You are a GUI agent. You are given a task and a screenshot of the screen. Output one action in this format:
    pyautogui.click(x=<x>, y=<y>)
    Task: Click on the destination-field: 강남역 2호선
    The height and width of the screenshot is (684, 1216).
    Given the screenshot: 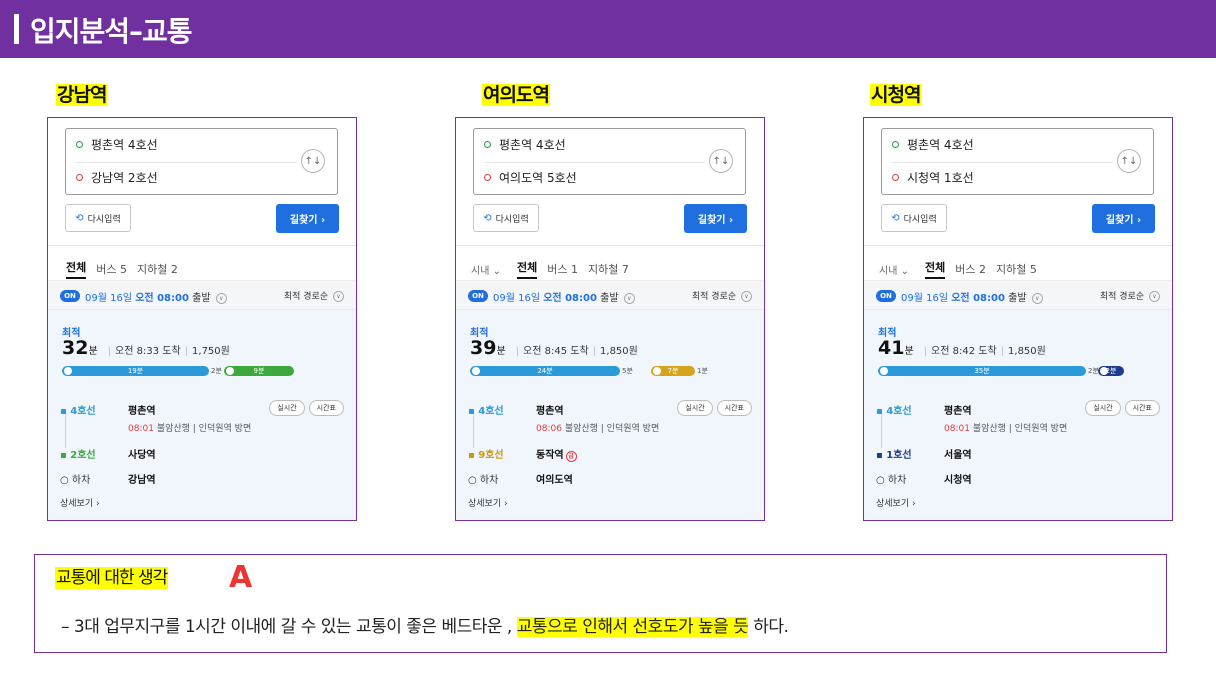 What is the action you would take?
    pyautogui.click(x=117, y=177)
    